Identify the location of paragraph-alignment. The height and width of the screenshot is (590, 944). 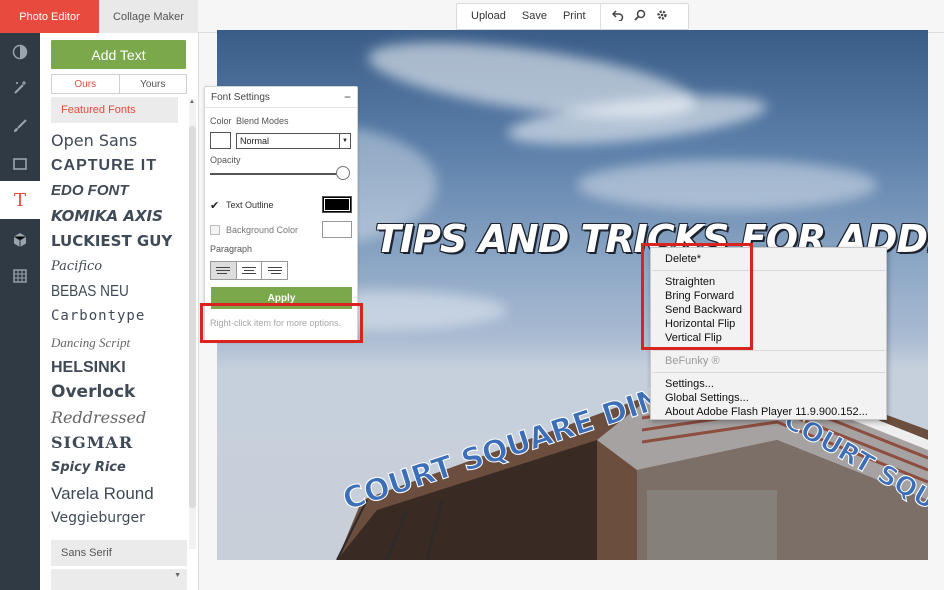
(249, 270).